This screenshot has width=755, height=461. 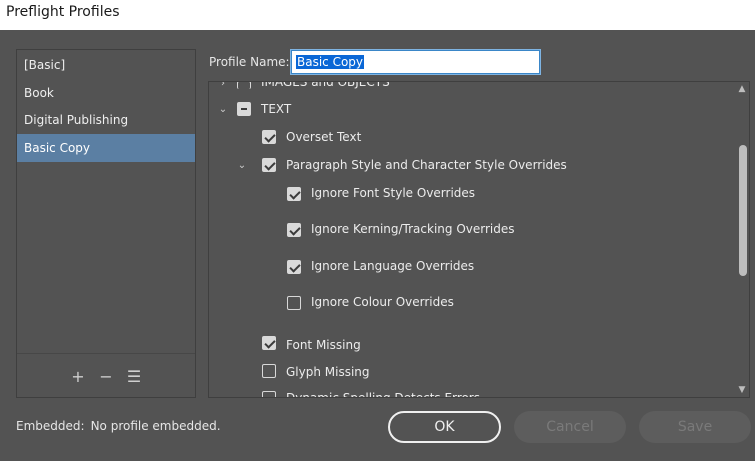 I want to click on window-title: Preflight Profiles, so click(x=63, y=12).